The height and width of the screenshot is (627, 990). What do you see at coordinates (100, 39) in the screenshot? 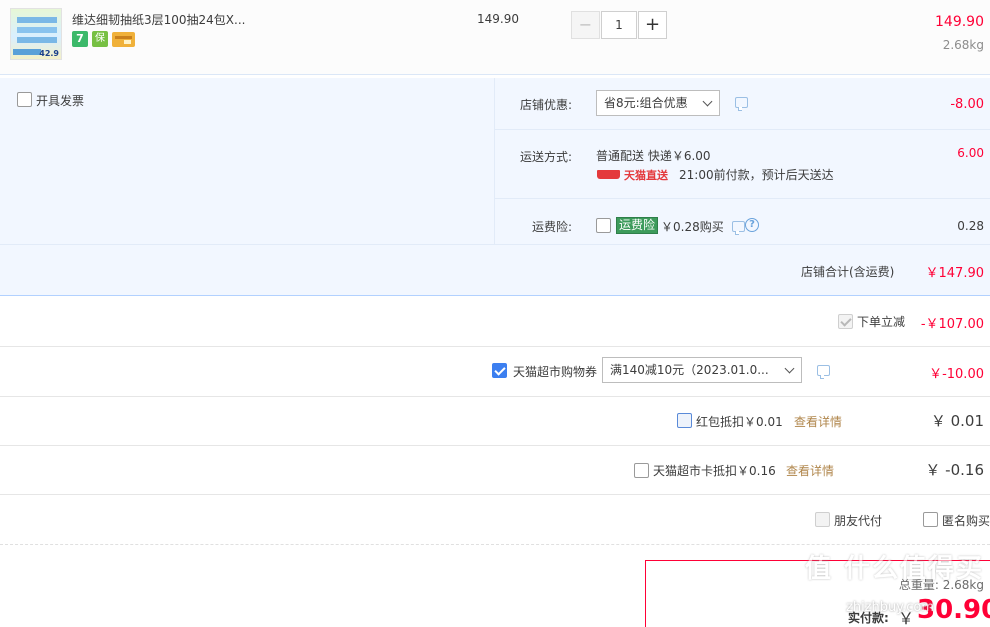
I see `guarantee-badge: 保` at bounding box center [100, 39].